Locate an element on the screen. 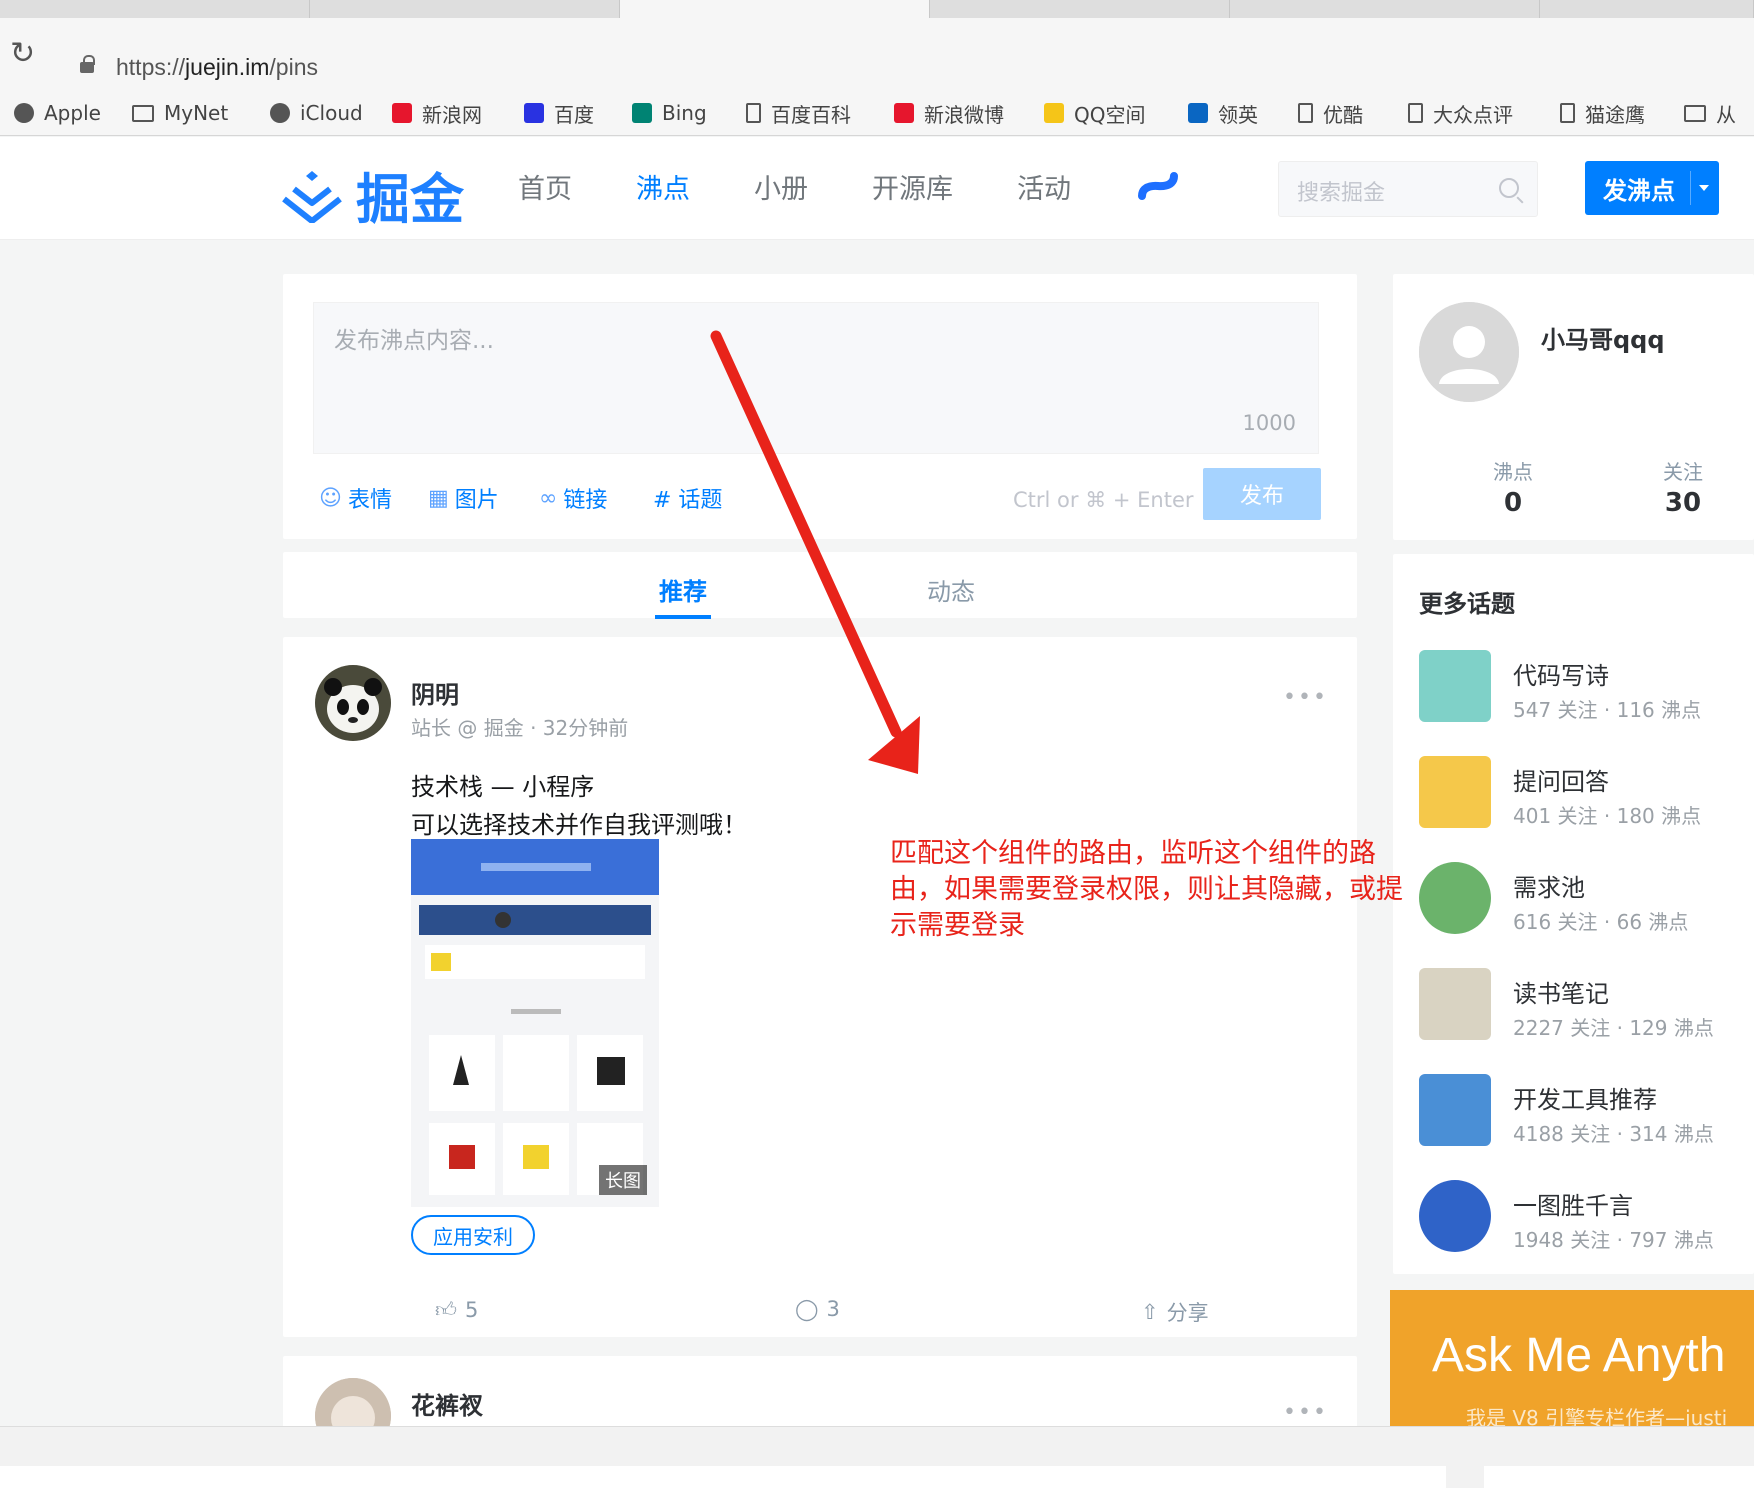  chevron-down-icon is located at coordinates (1704, 188).